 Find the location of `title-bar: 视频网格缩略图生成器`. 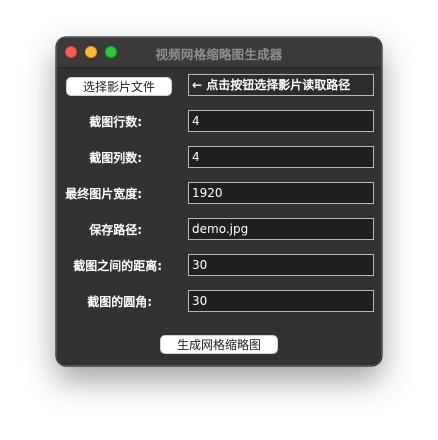

title-bar: 视频网格缩略图生成器 is located at coordinates (219, 53).